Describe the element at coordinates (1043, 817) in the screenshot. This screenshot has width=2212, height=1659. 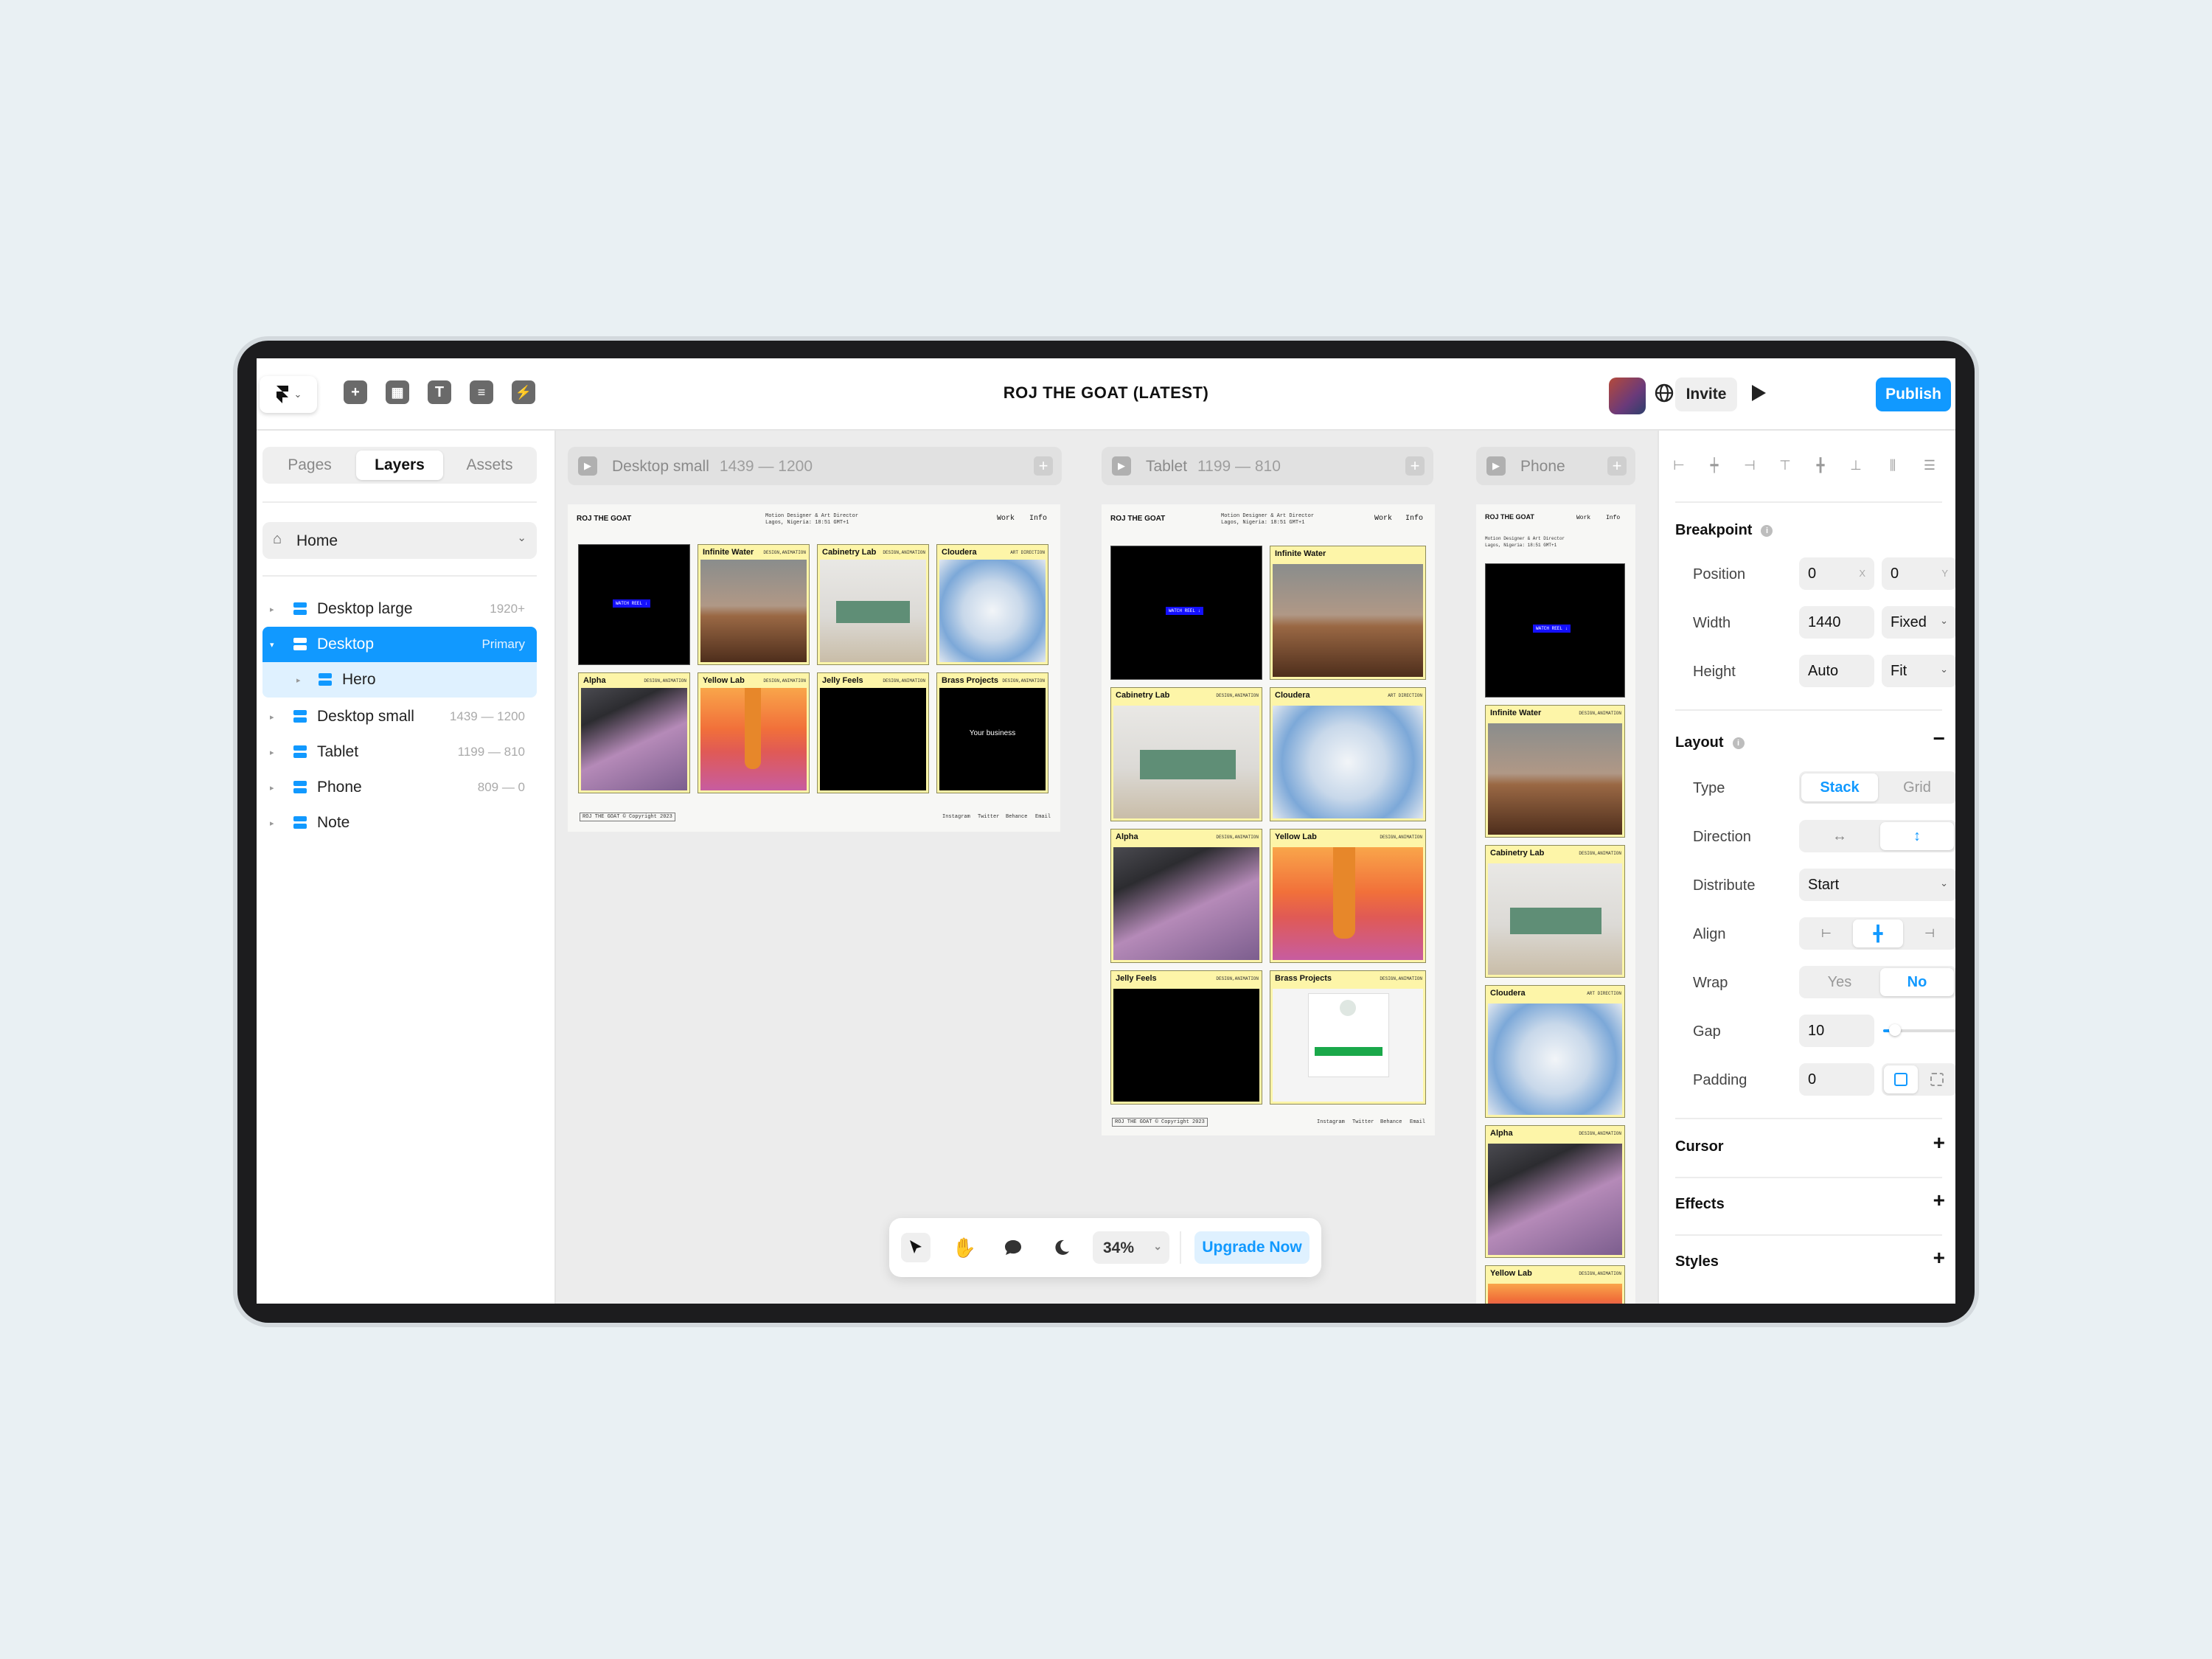
I see `social-email: Email` at that location.